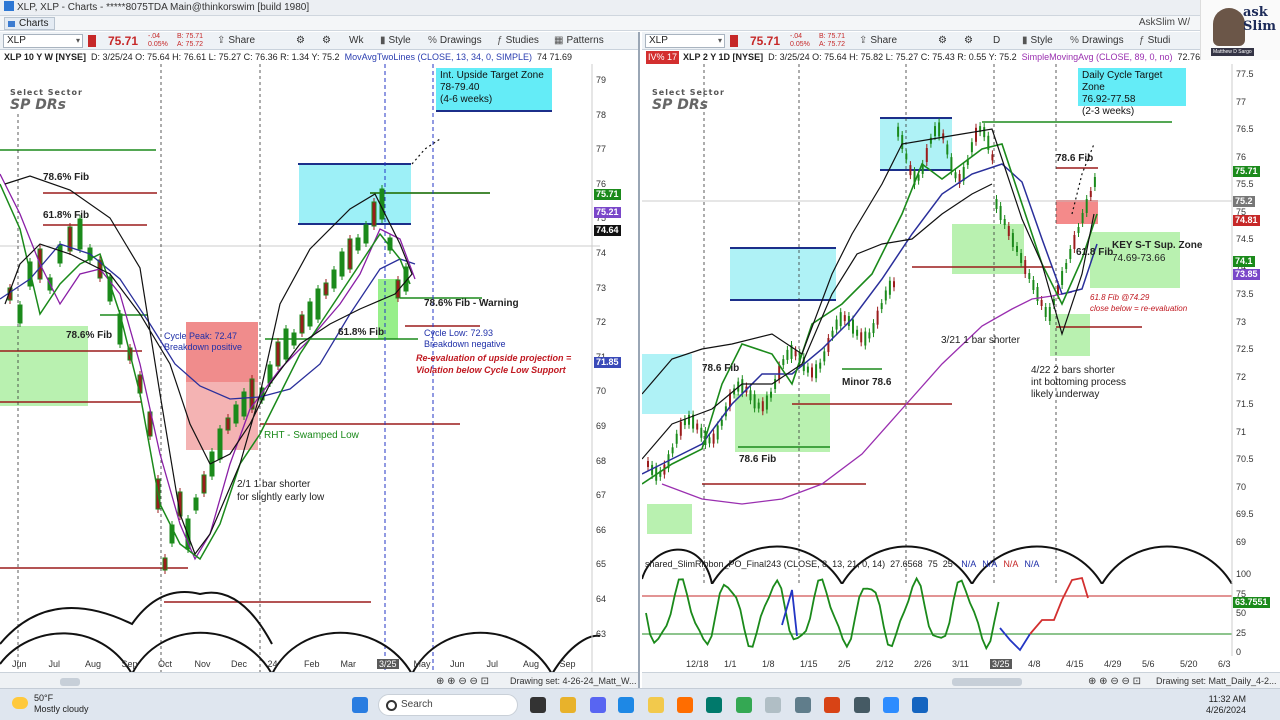 The width and height of the screenshot is (1280, 720). What do you see at coordinates (579, 40) in the screenshot?
I see `left-patterns-button: ▦ Patterns` at bounding box center [579, 40].